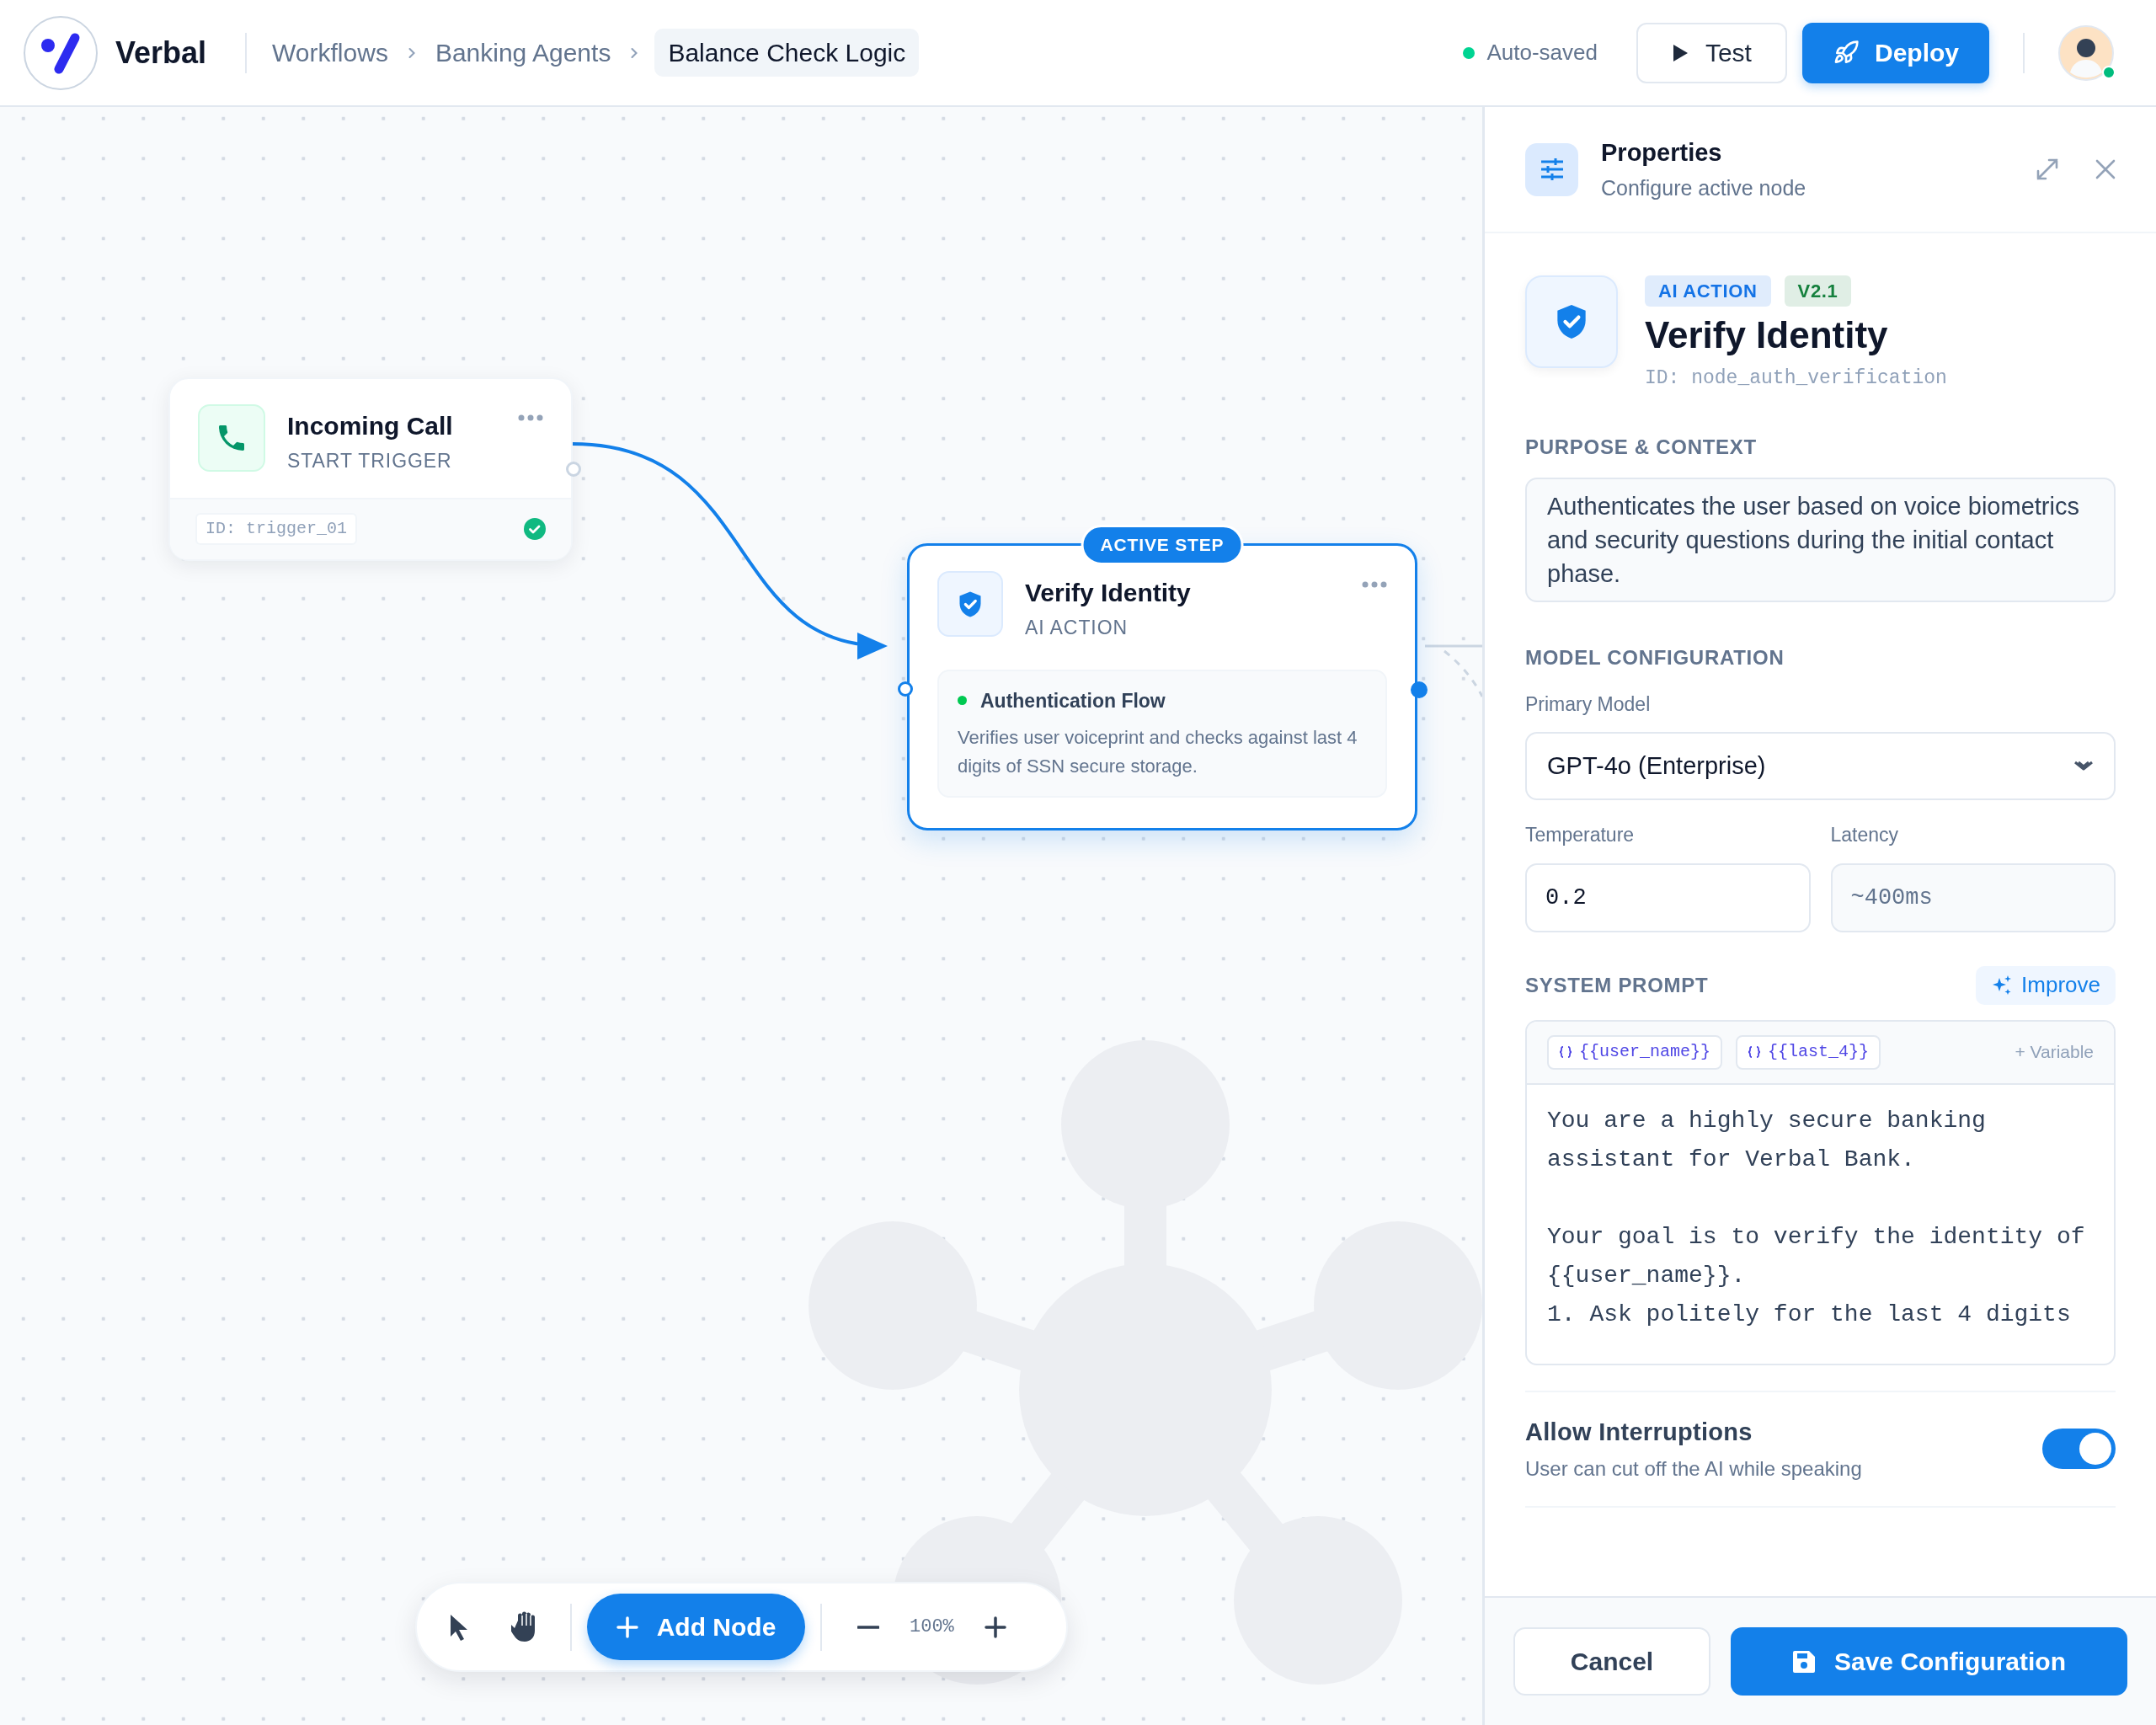  What do you see at coordinates (1162, 545) in the screenshot?
I see `active-step-badge: ACTIVE STEP` at bounding box center [1162, 545].